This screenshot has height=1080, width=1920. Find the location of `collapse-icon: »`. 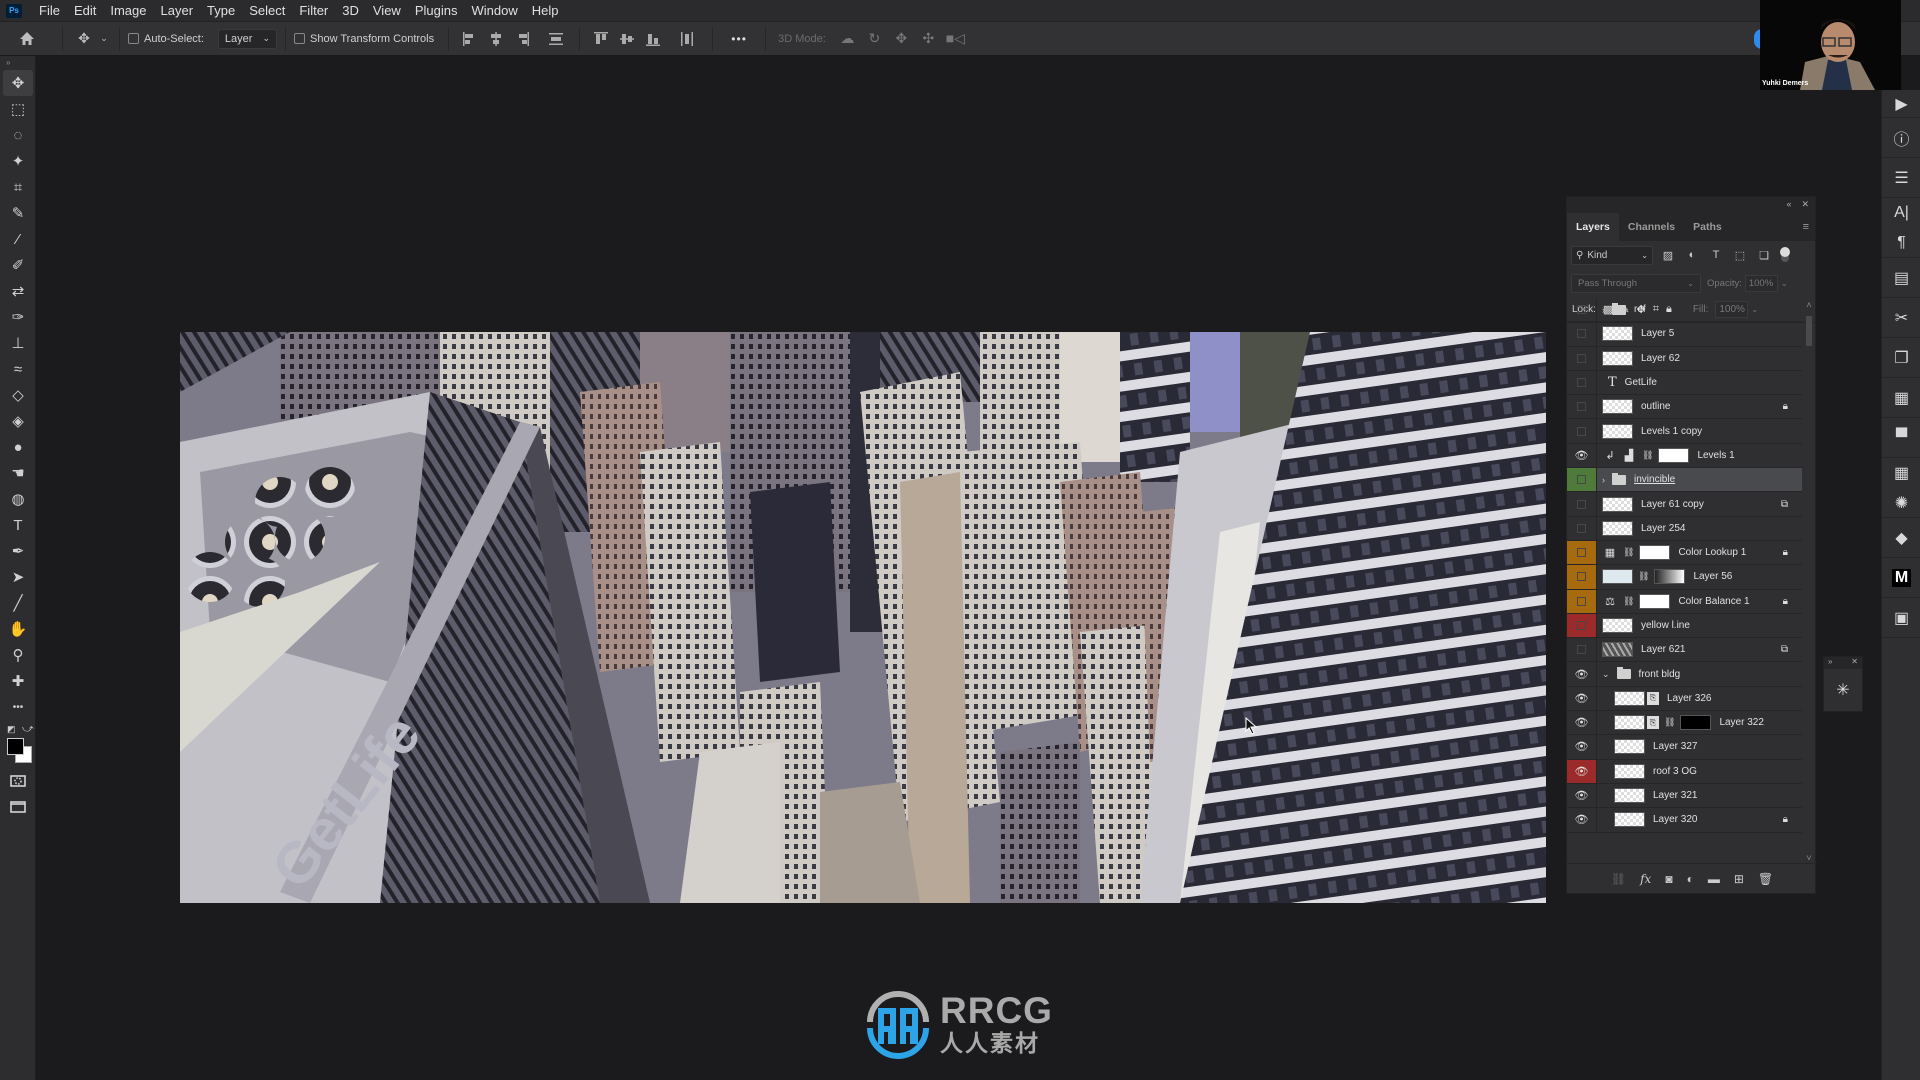

collapse-icon: » is located at coordinates (1830, 663).